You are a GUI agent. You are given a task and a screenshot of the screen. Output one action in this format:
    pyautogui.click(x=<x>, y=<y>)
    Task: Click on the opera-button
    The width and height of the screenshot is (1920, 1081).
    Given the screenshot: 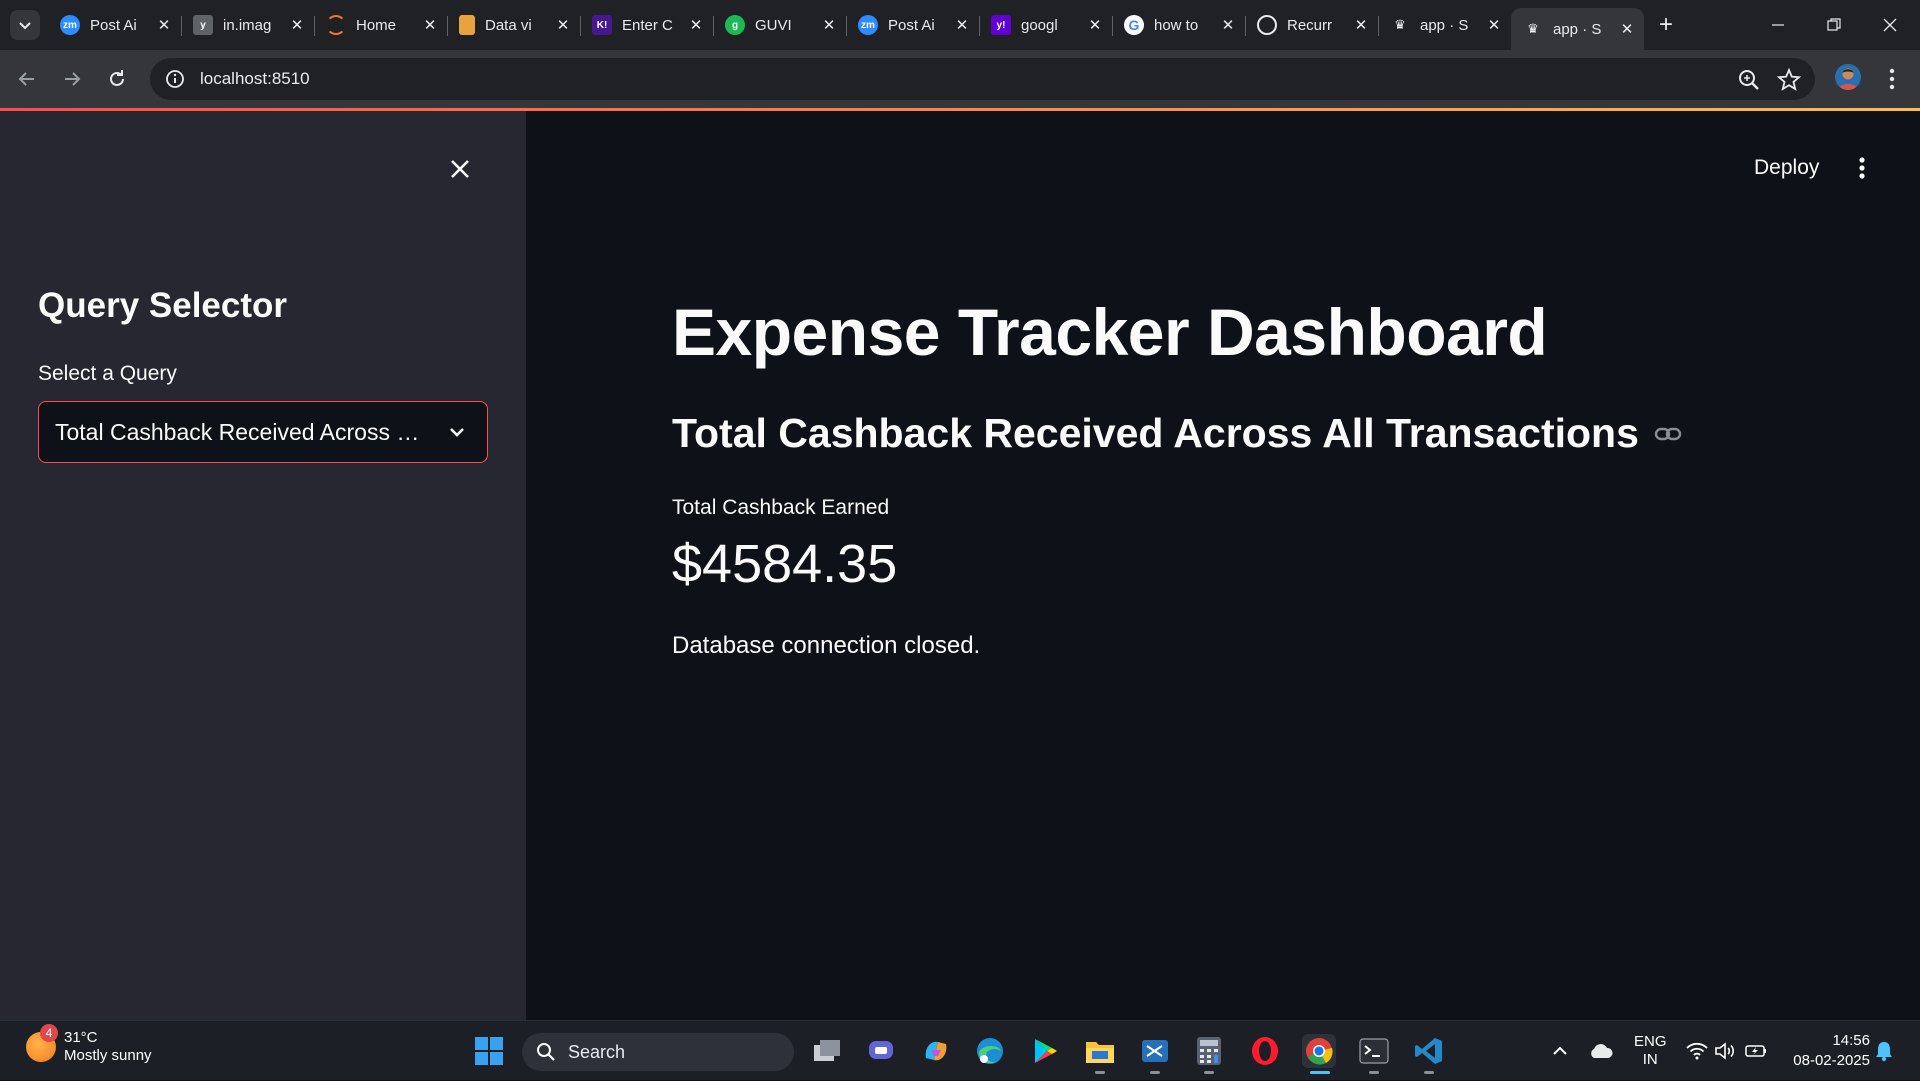 What is the action you would take?
    pyautogui.click(x=1265, y=1051)
    